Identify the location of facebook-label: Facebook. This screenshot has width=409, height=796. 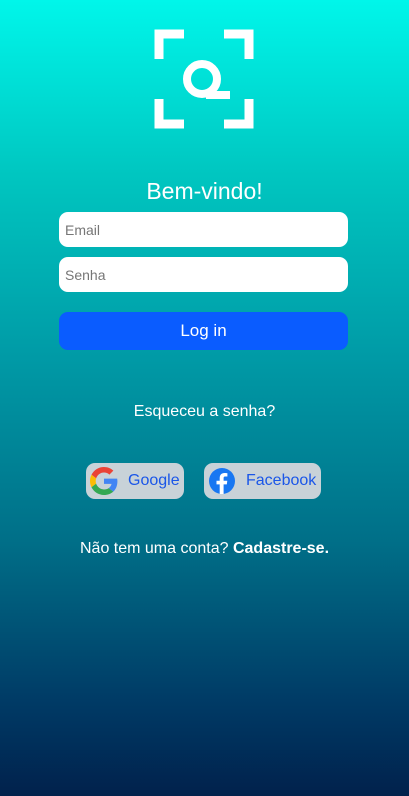
(281, 480).